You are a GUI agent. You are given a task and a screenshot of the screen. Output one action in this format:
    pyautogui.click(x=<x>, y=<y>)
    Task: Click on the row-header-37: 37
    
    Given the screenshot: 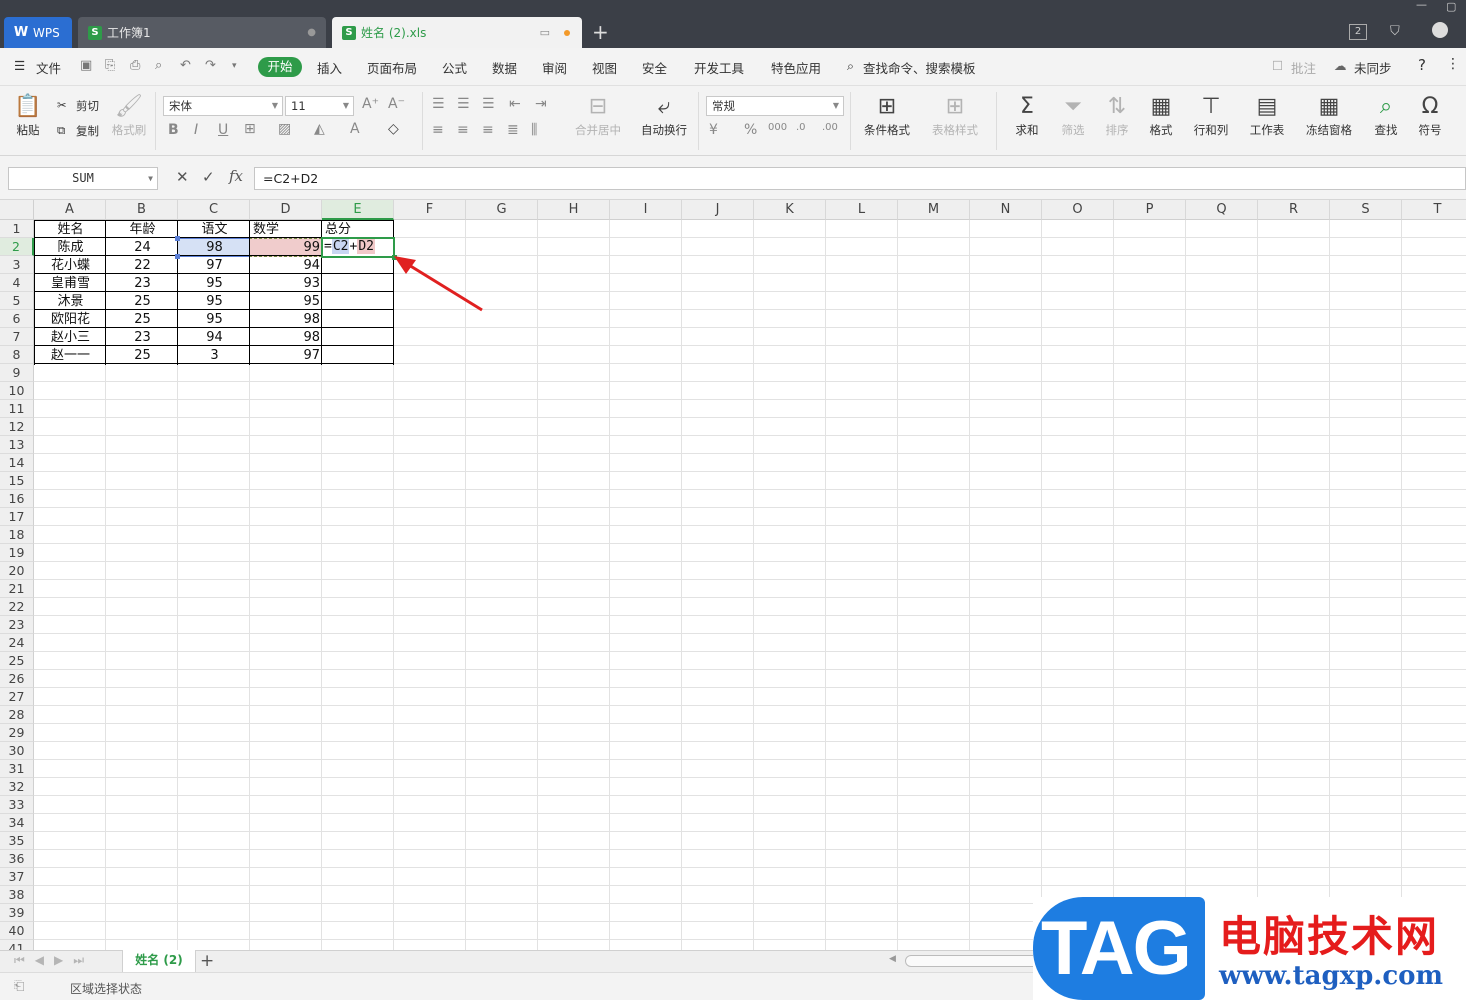 What is the action you would take?
    pyautogui.click(x=17, y=877)
    